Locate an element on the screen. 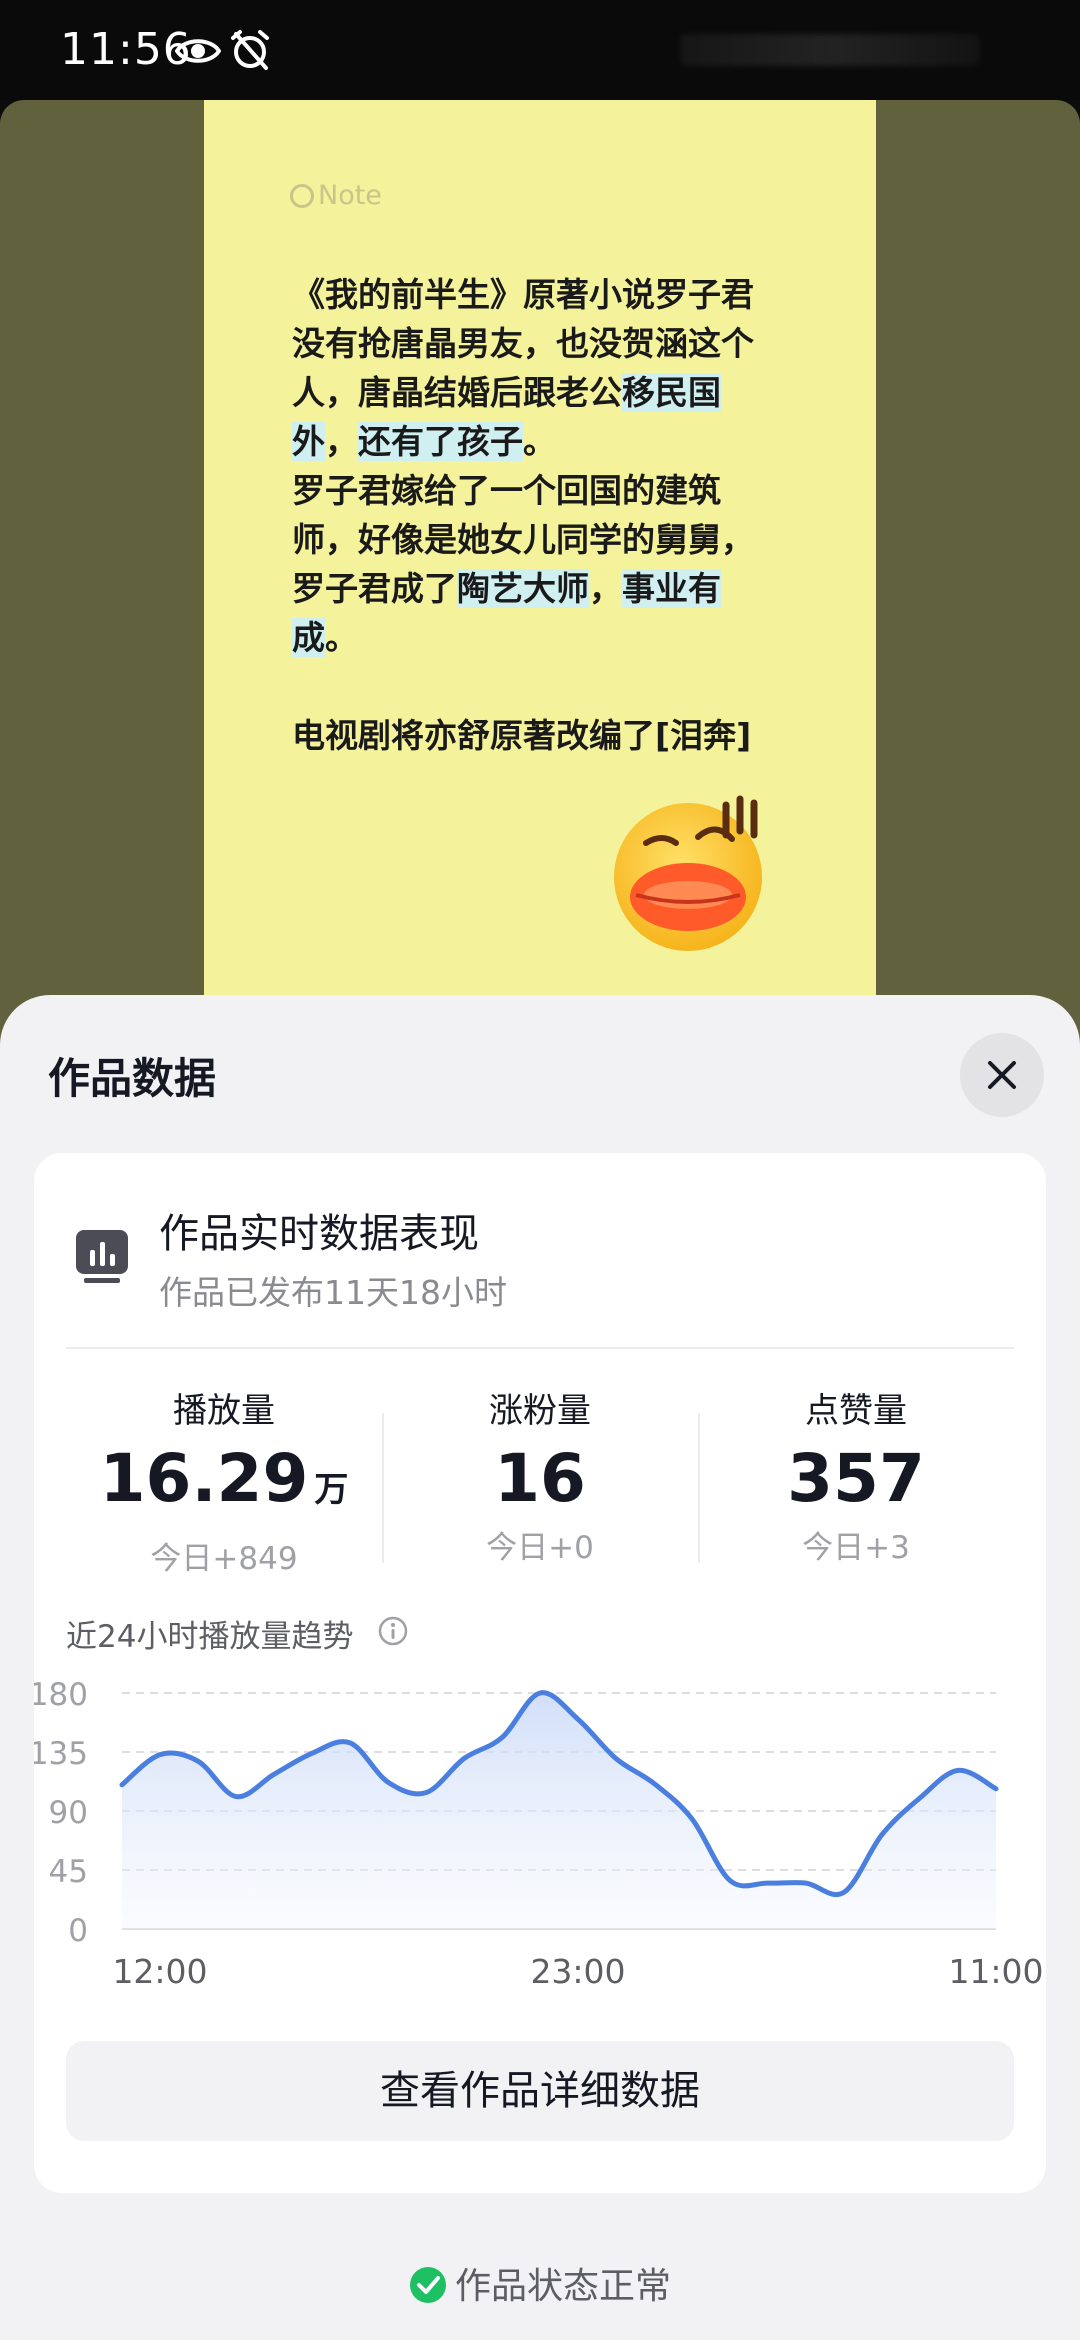 Image resolution: width=1080 pixels, height=2340 pixels. note-line: 《我的前半生》原著小说罗子君 is located at coordinates (552, 294).